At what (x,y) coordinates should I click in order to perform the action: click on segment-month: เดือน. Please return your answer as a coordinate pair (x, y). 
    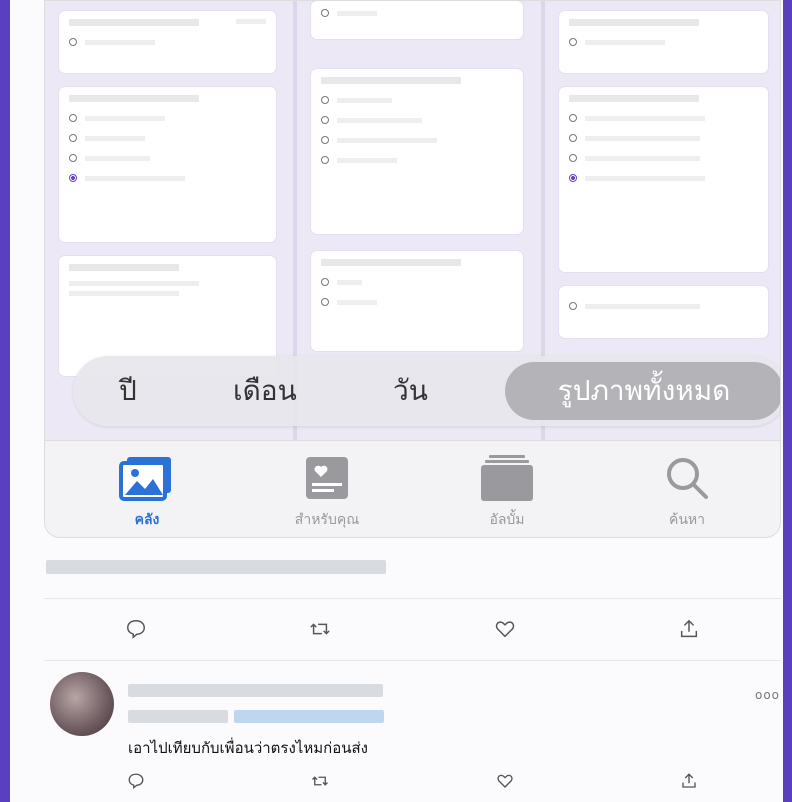
    Looking at the image, I should click on (265, 391).